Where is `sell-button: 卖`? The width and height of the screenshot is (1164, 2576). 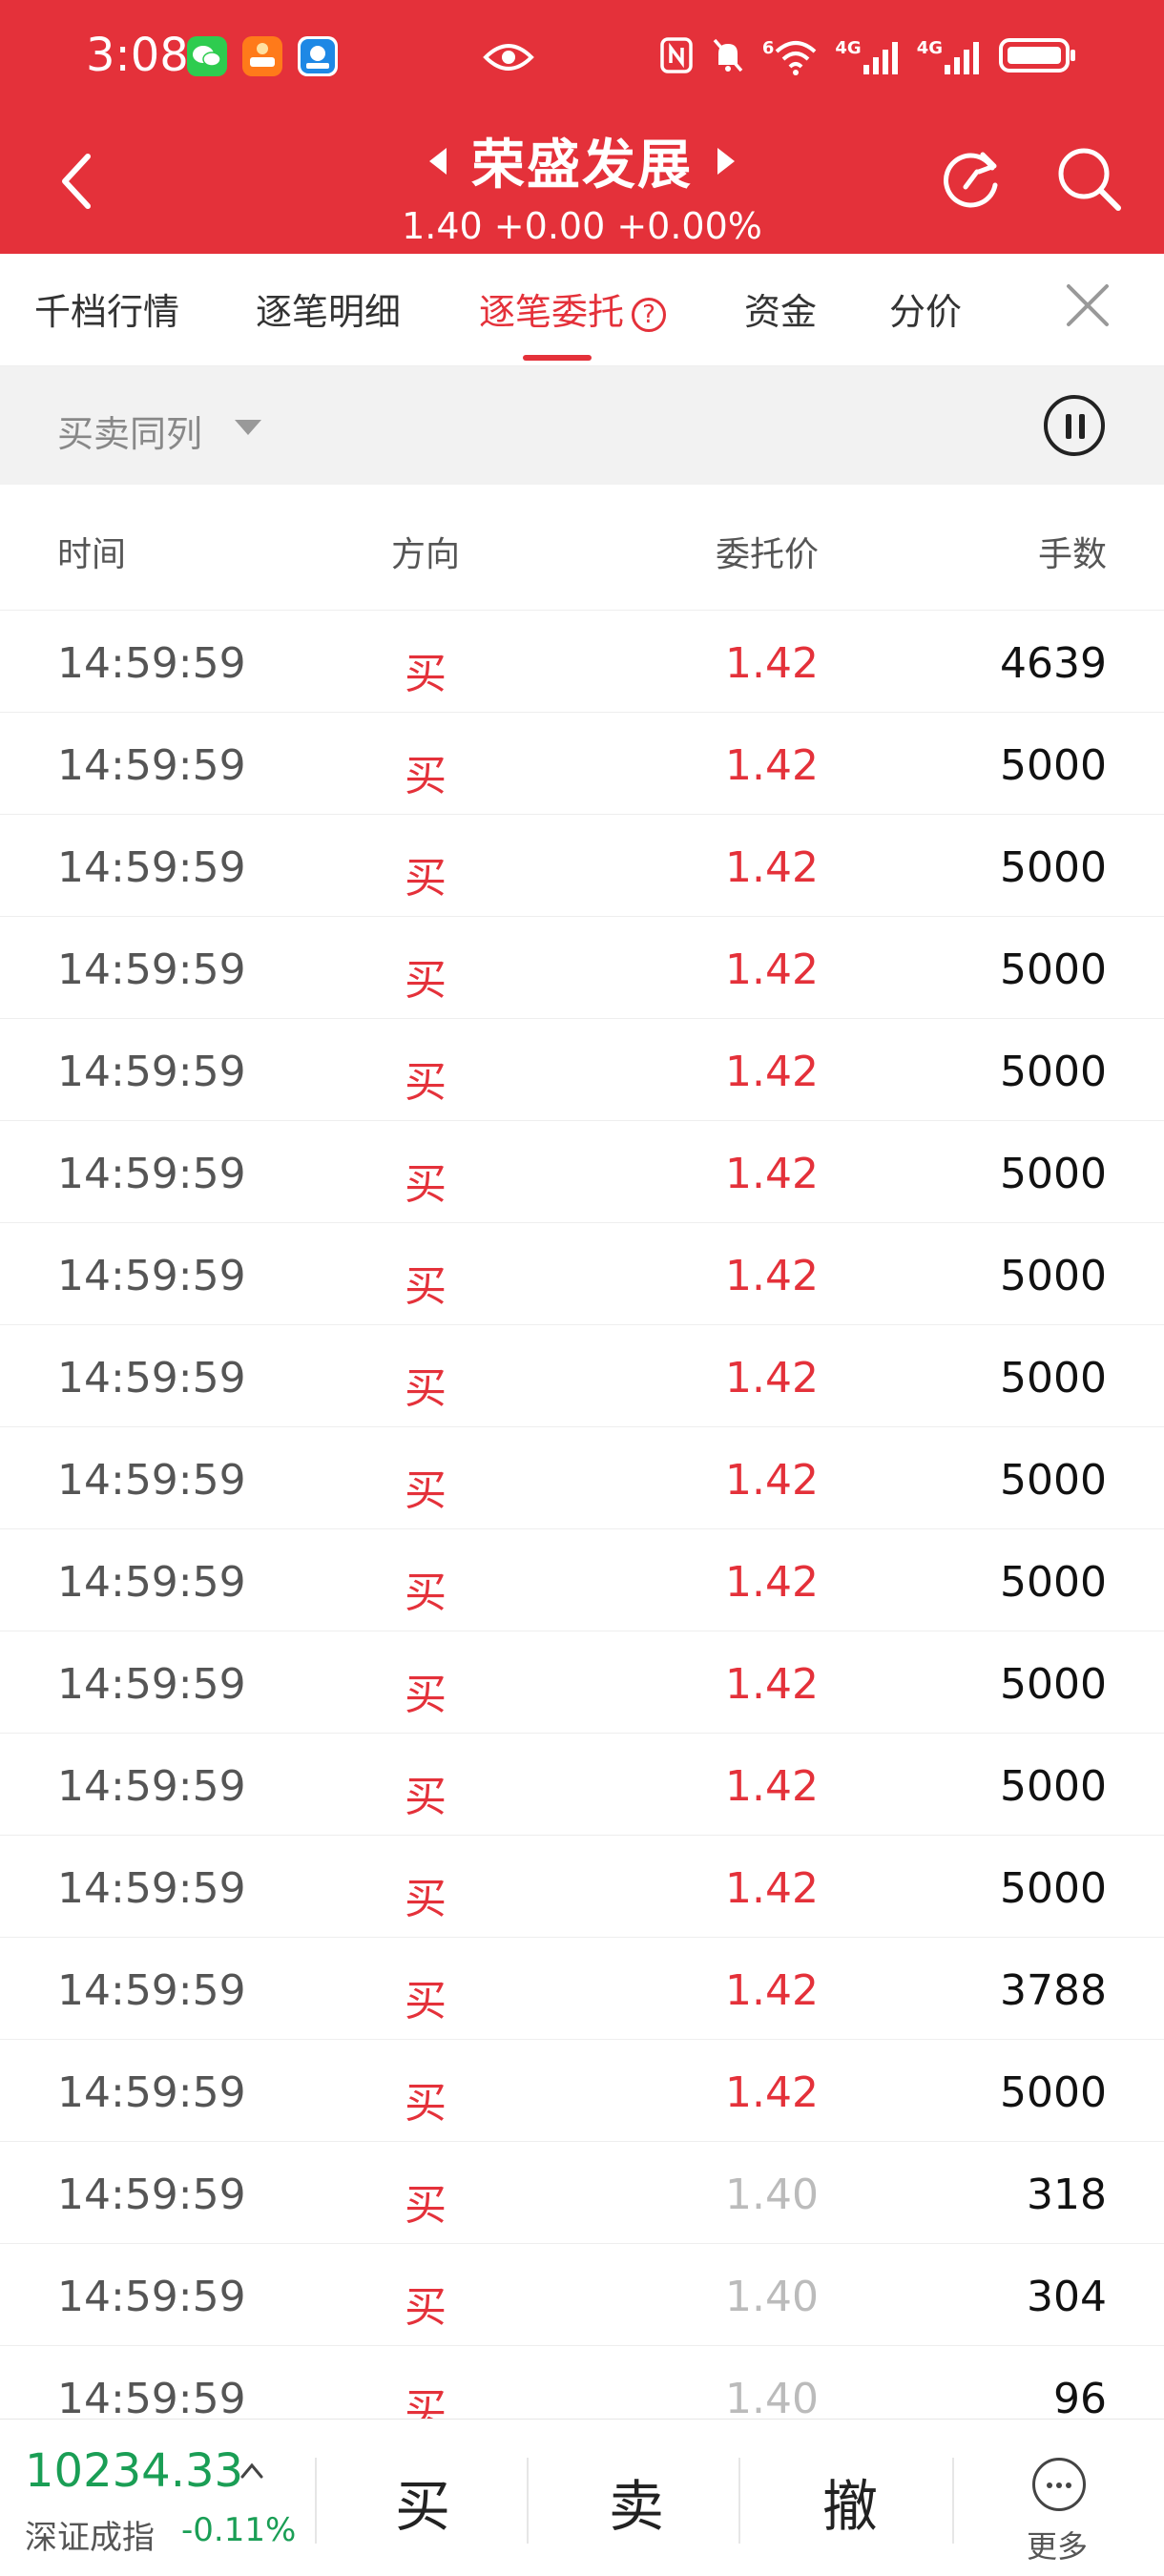 sell-button: 卖 is located at coordinates (636, 2502).